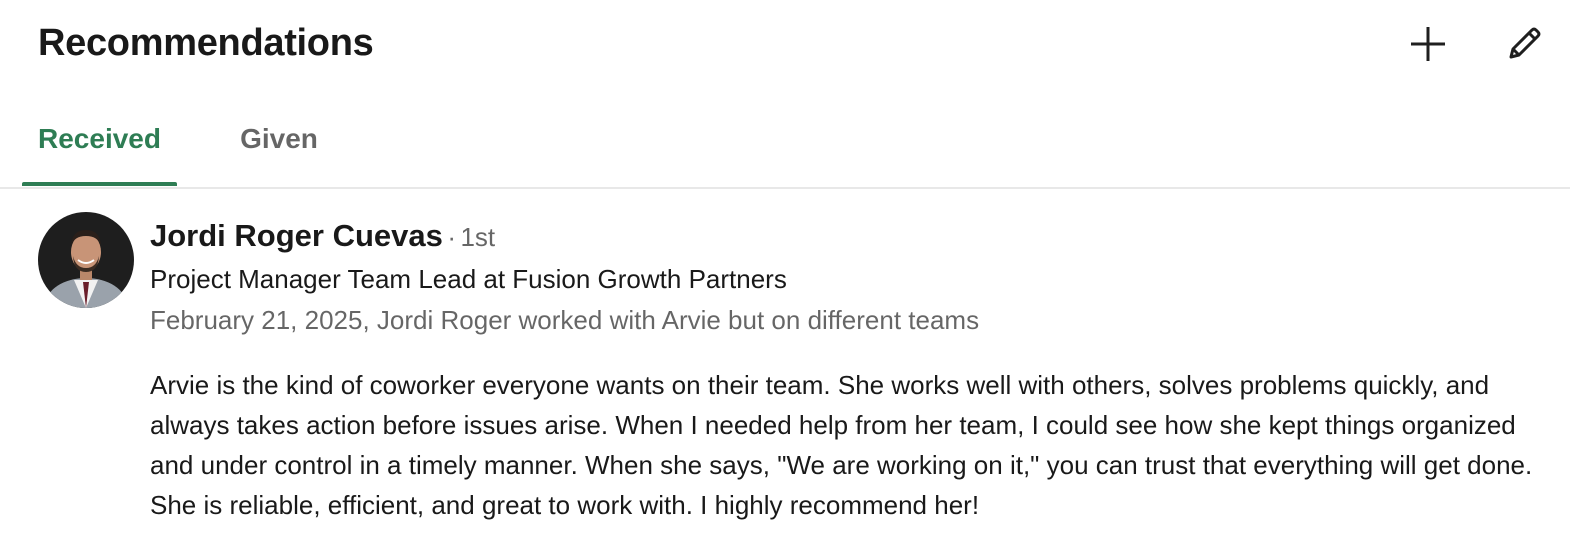  I want to click on pencil-icon, so click(1525, 43).